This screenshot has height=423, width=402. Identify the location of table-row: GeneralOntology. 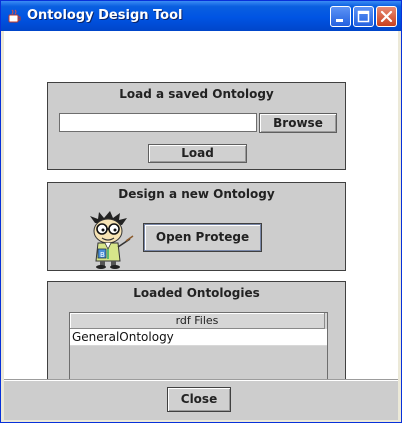
(198, 337).